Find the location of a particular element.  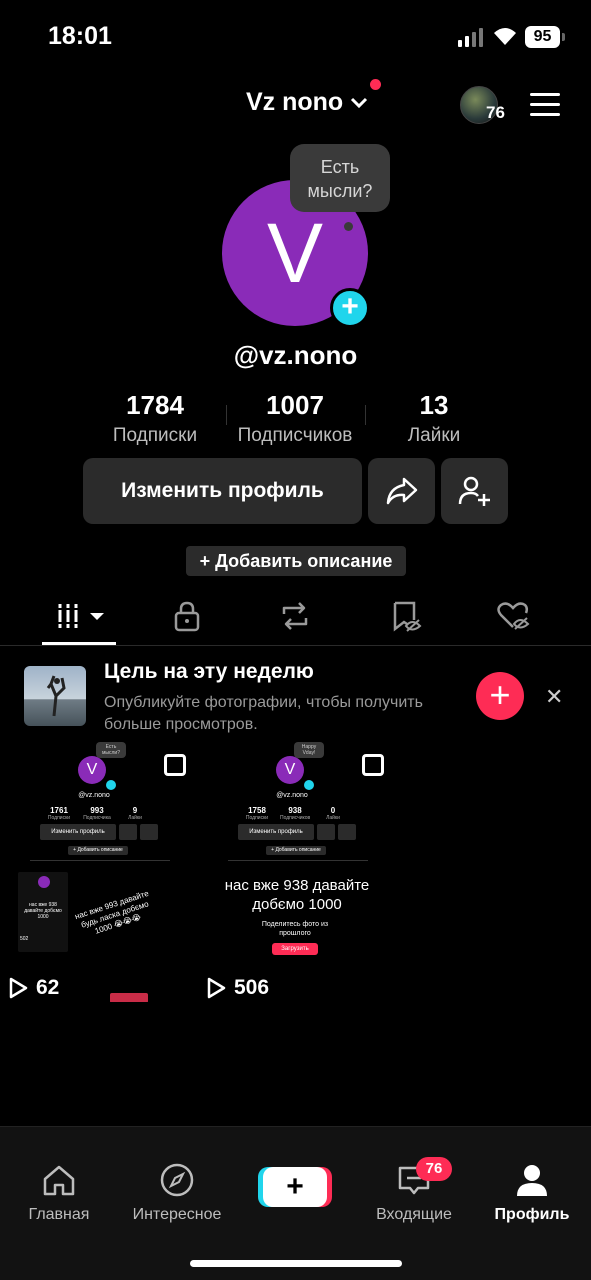

views-count: 506 is located at coordinates (252, 987).